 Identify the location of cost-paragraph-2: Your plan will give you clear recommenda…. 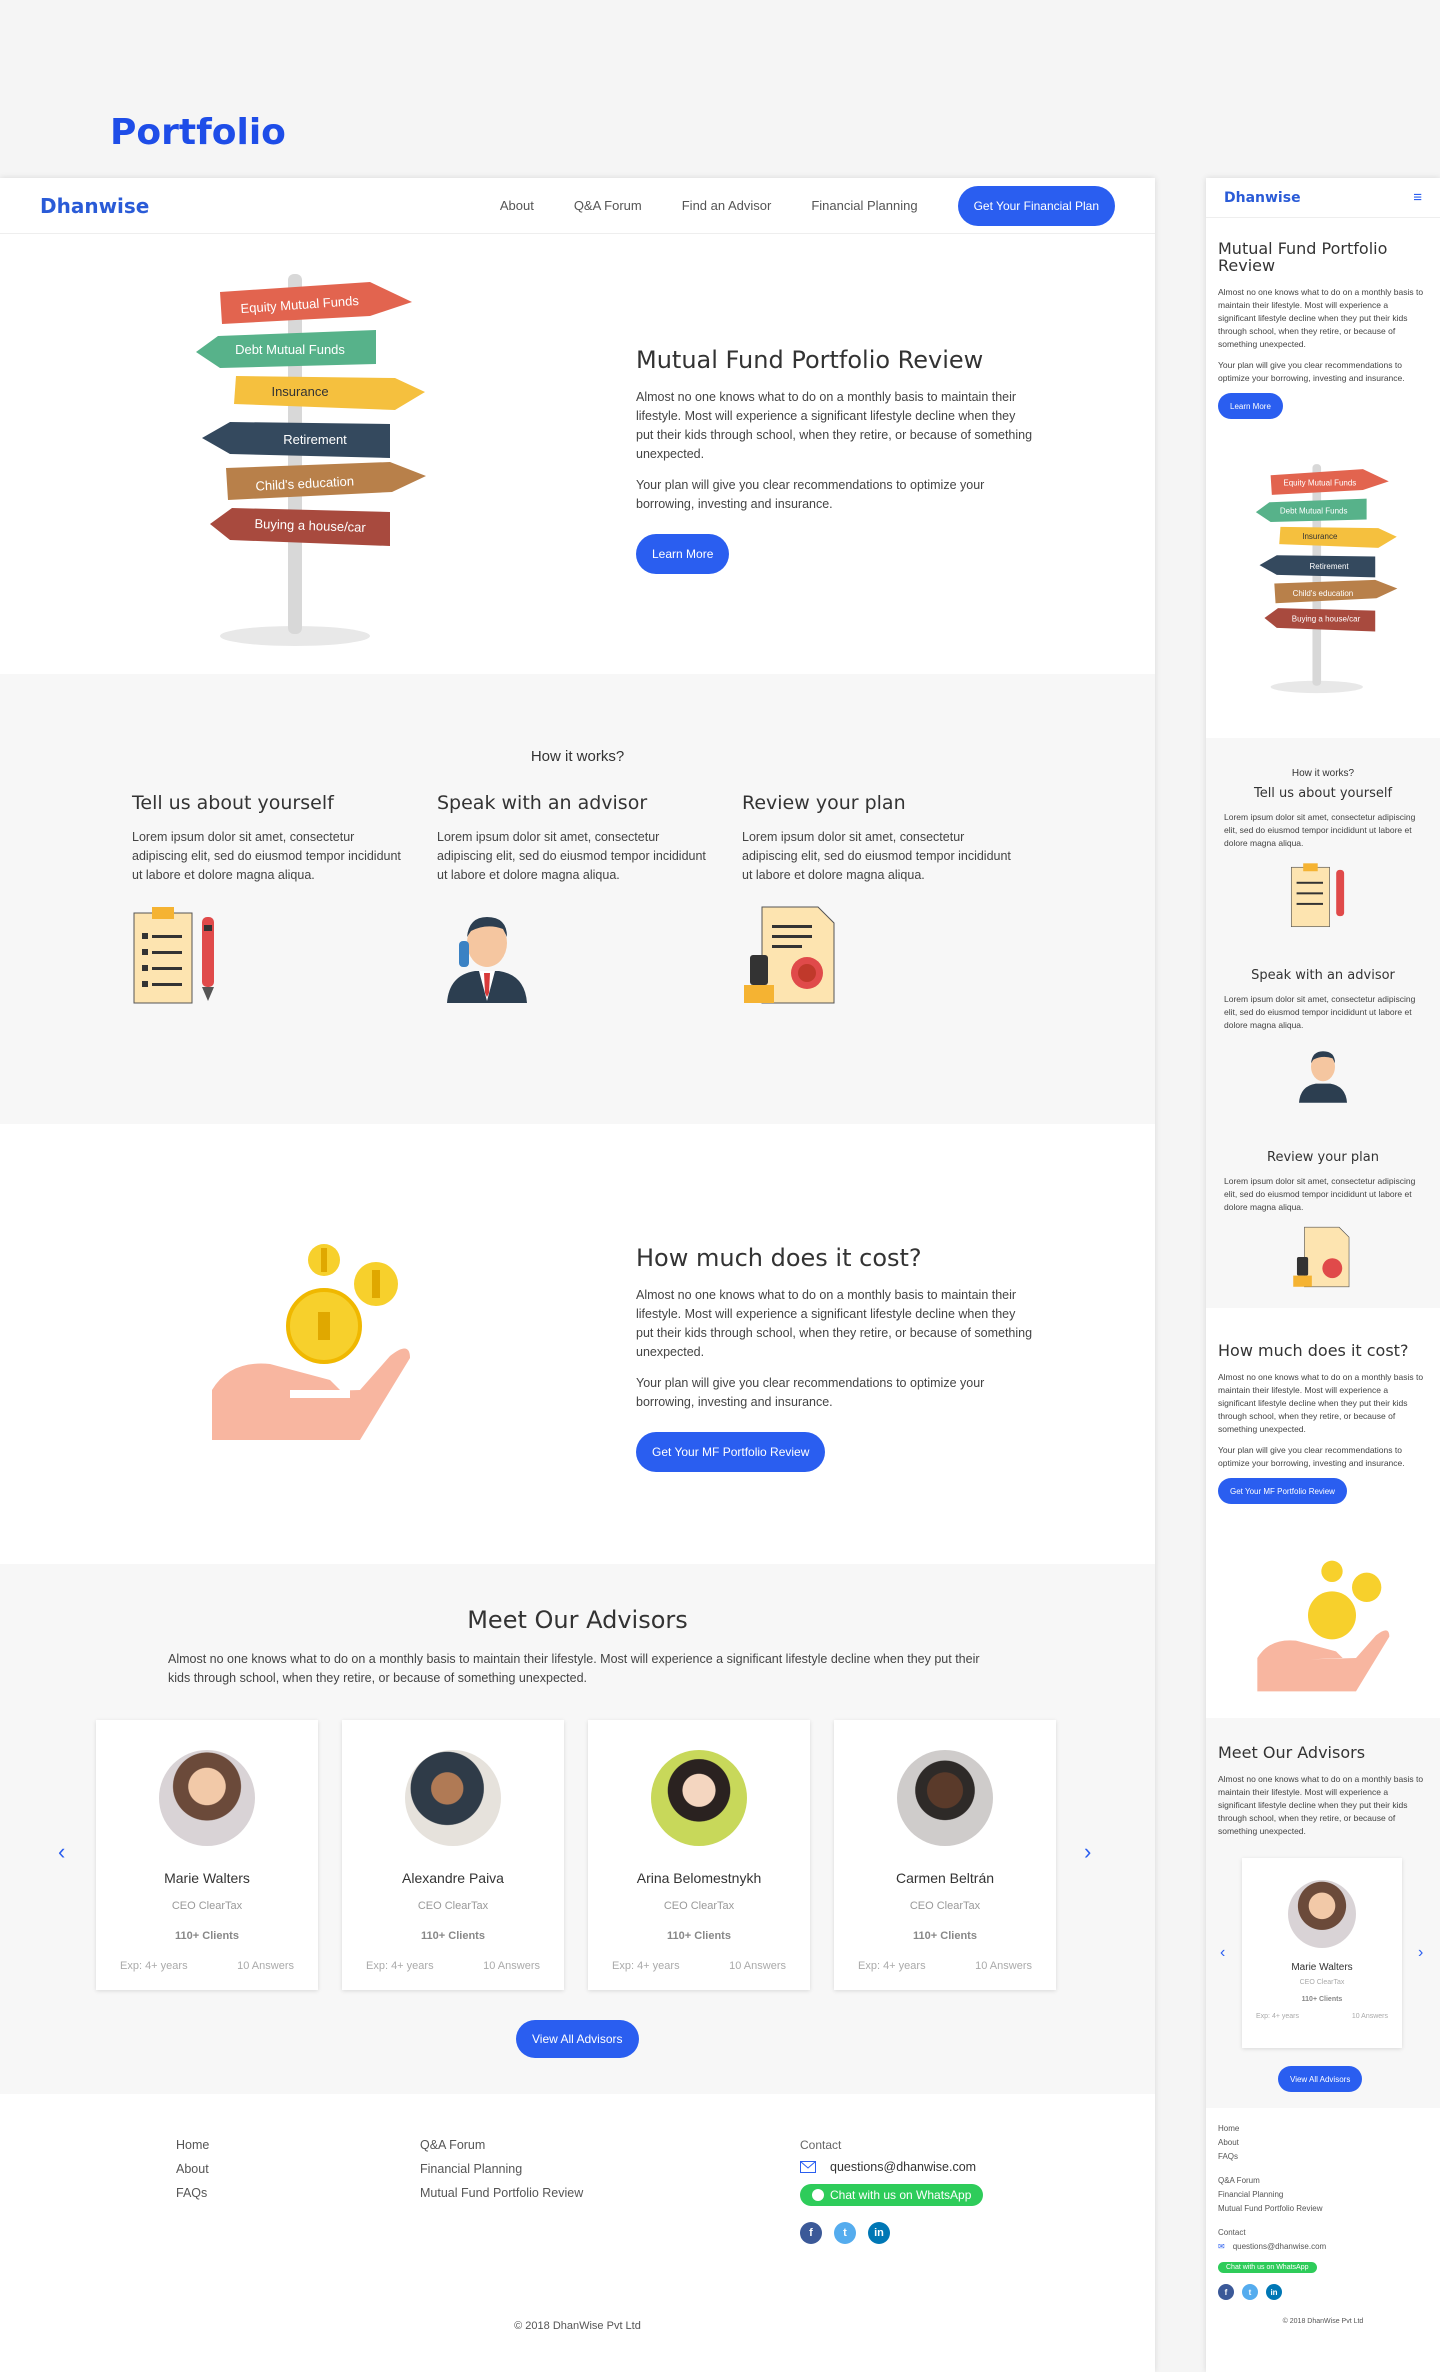
(810, 1392).